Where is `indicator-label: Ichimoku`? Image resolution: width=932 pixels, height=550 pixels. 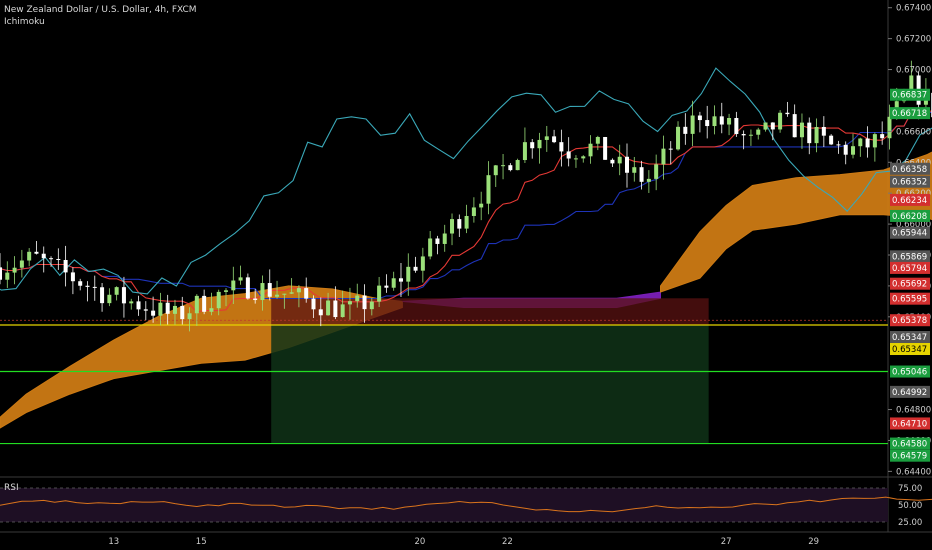 indicator-label: Ichimoku is located at coordinates (24, 22).